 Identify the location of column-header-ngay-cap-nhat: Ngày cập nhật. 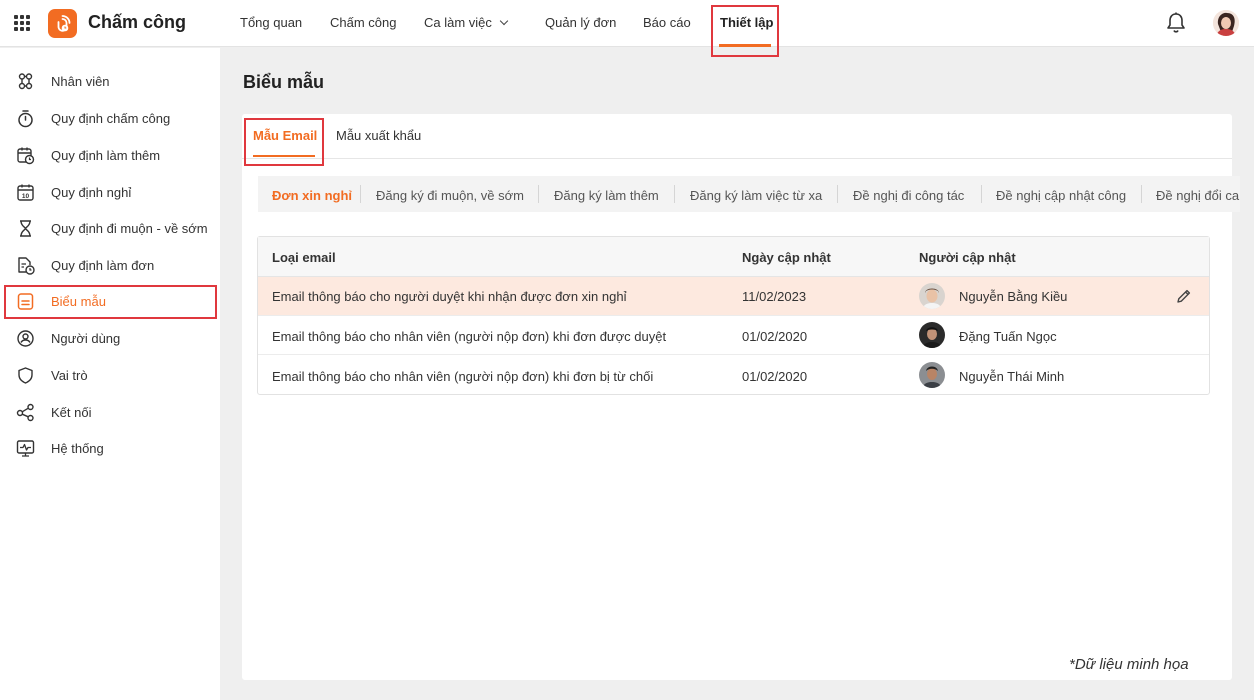
(786, 257).